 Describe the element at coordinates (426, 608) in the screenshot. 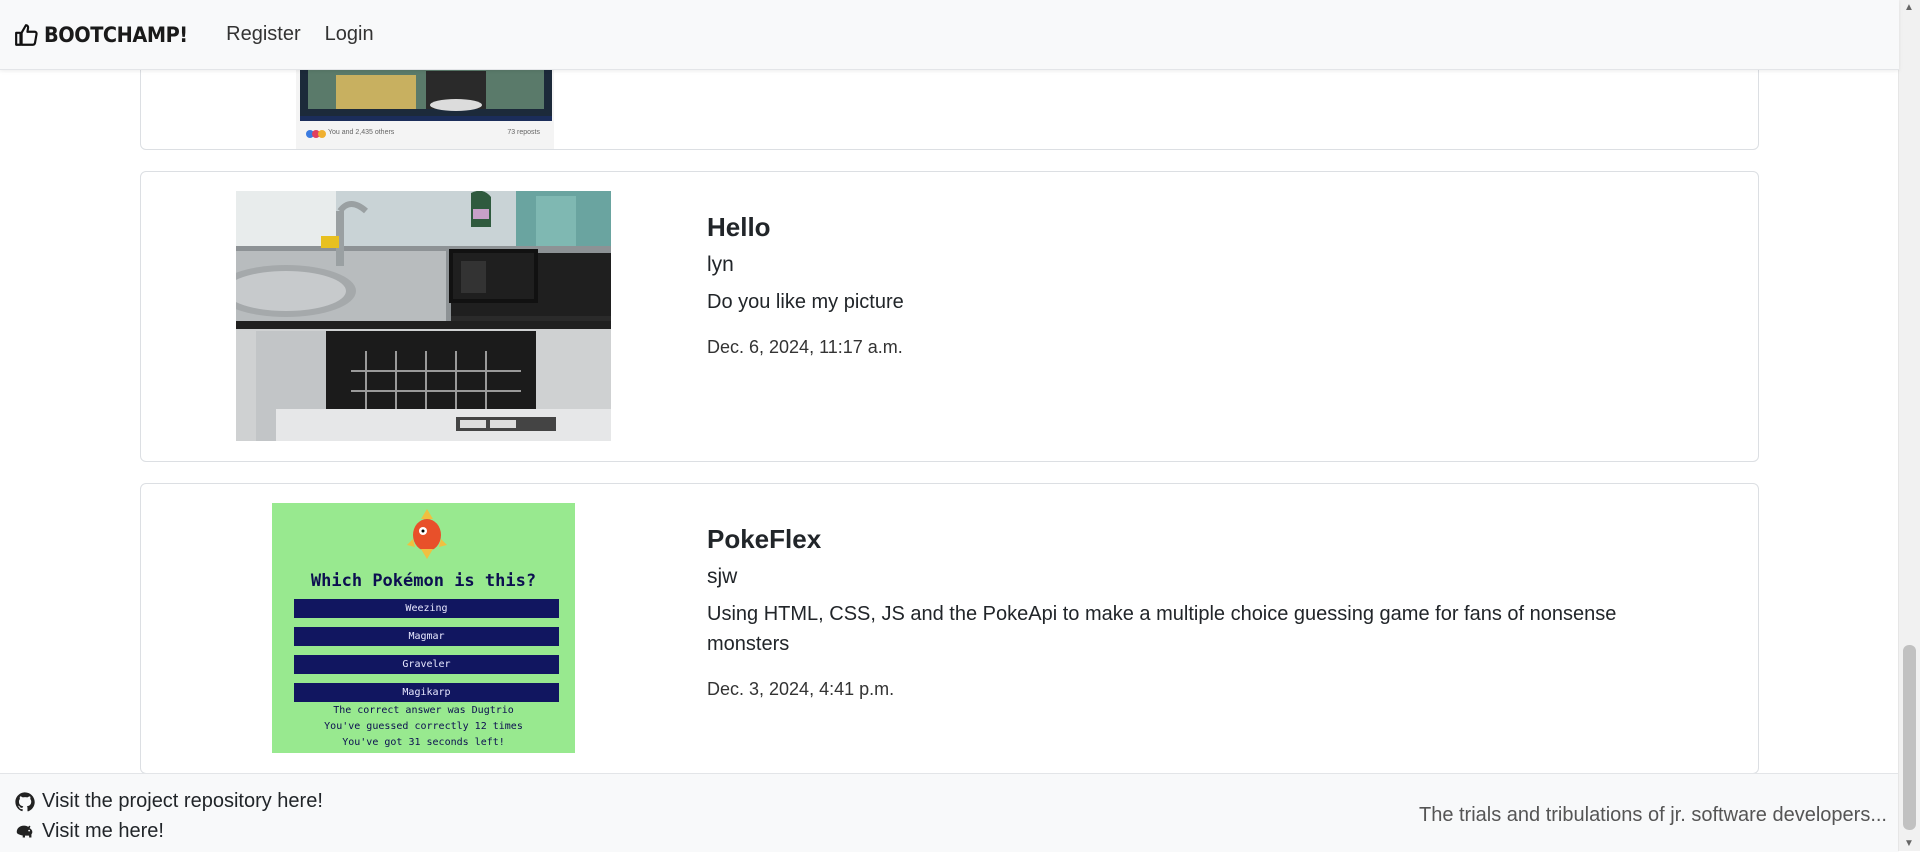

I see `quiz-option-button: Weezing` at that location.